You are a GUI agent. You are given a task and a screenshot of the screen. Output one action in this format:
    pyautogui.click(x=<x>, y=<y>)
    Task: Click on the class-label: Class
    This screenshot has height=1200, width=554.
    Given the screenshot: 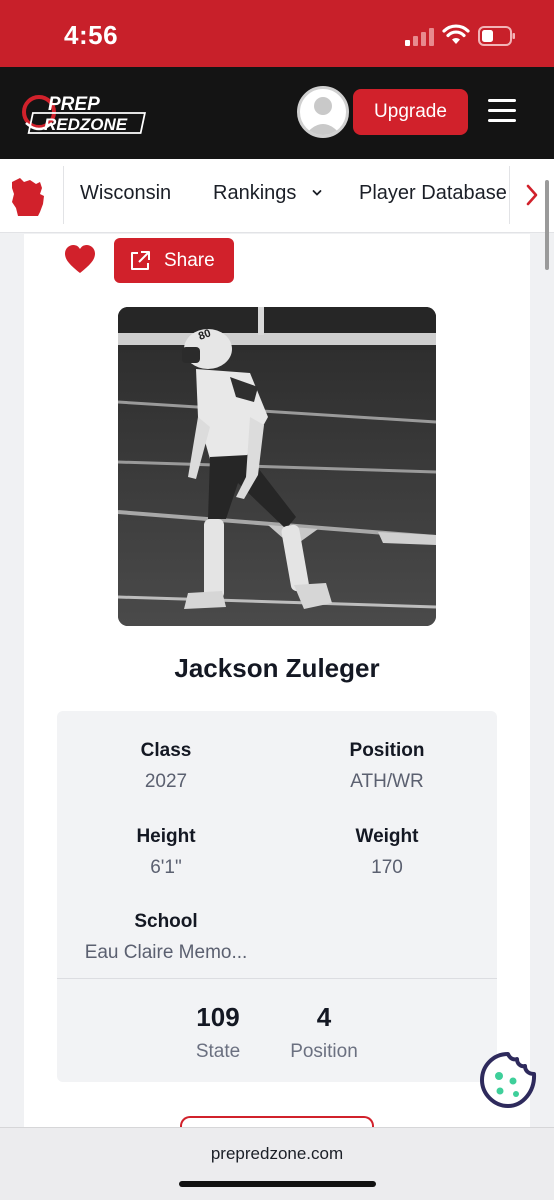 What is the action you would take?
    pyautogui.click(x=166, y=750)
    